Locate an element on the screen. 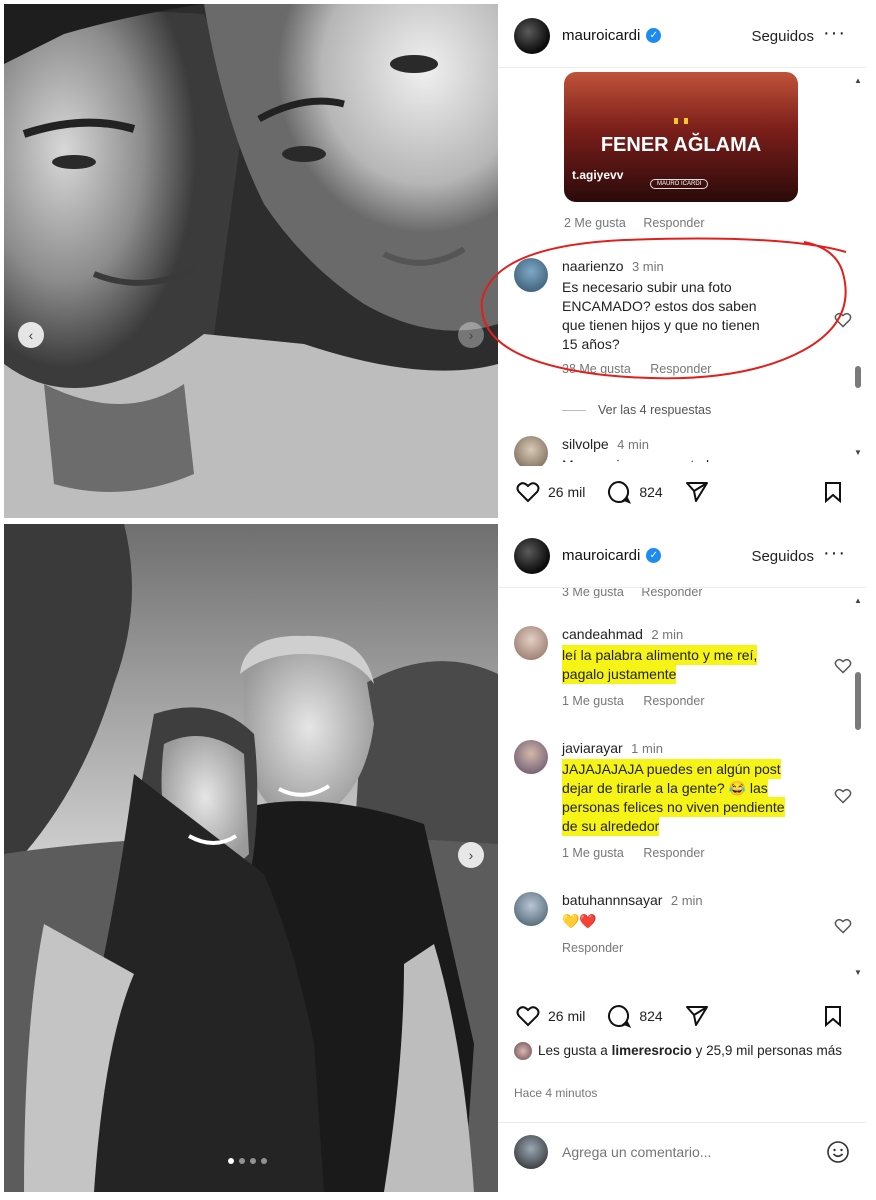  comment-time: 1 min is located at coordinates (647, 748).